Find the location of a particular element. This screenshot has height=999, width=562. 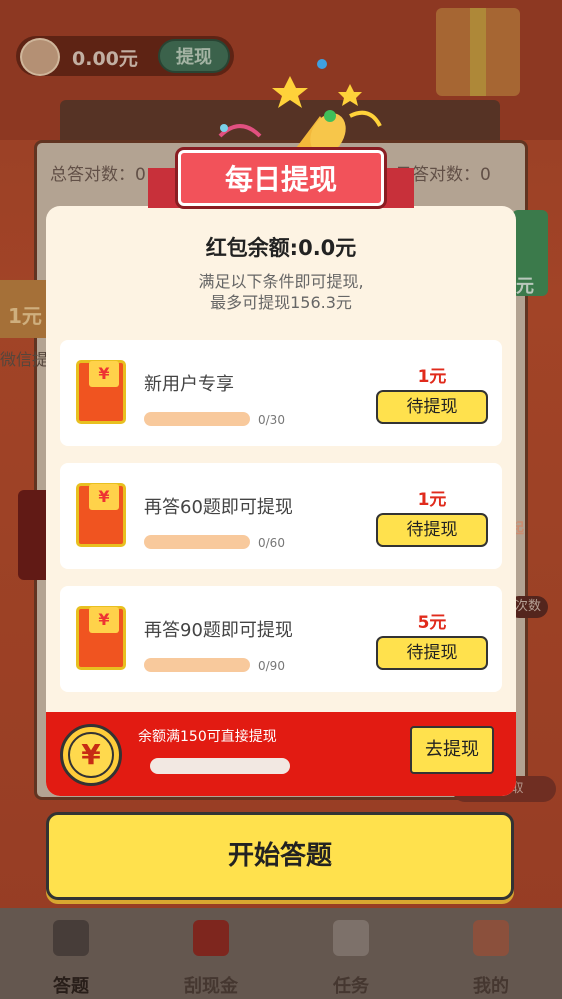

go-withdraw-button: 去提现 is located at coordinates (452, 750).